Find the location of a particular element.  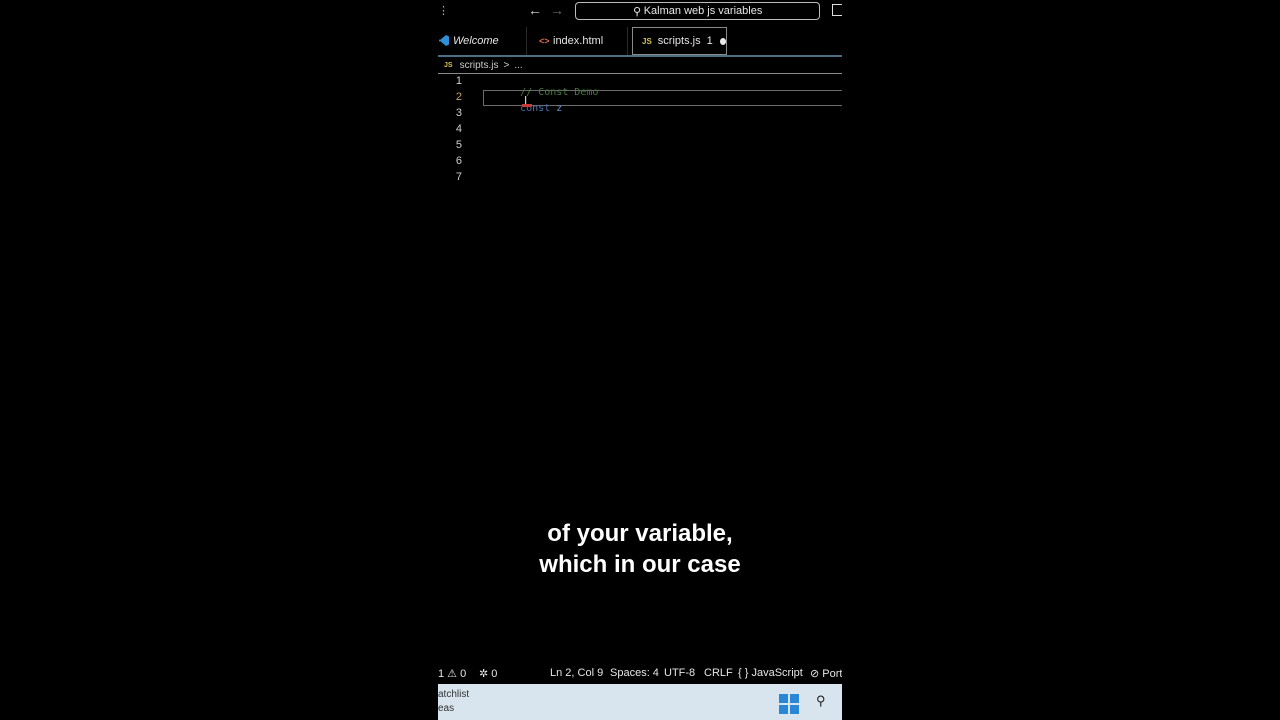

problems-status: 1 ⚠ 0 is located at coordinates (452, 673).